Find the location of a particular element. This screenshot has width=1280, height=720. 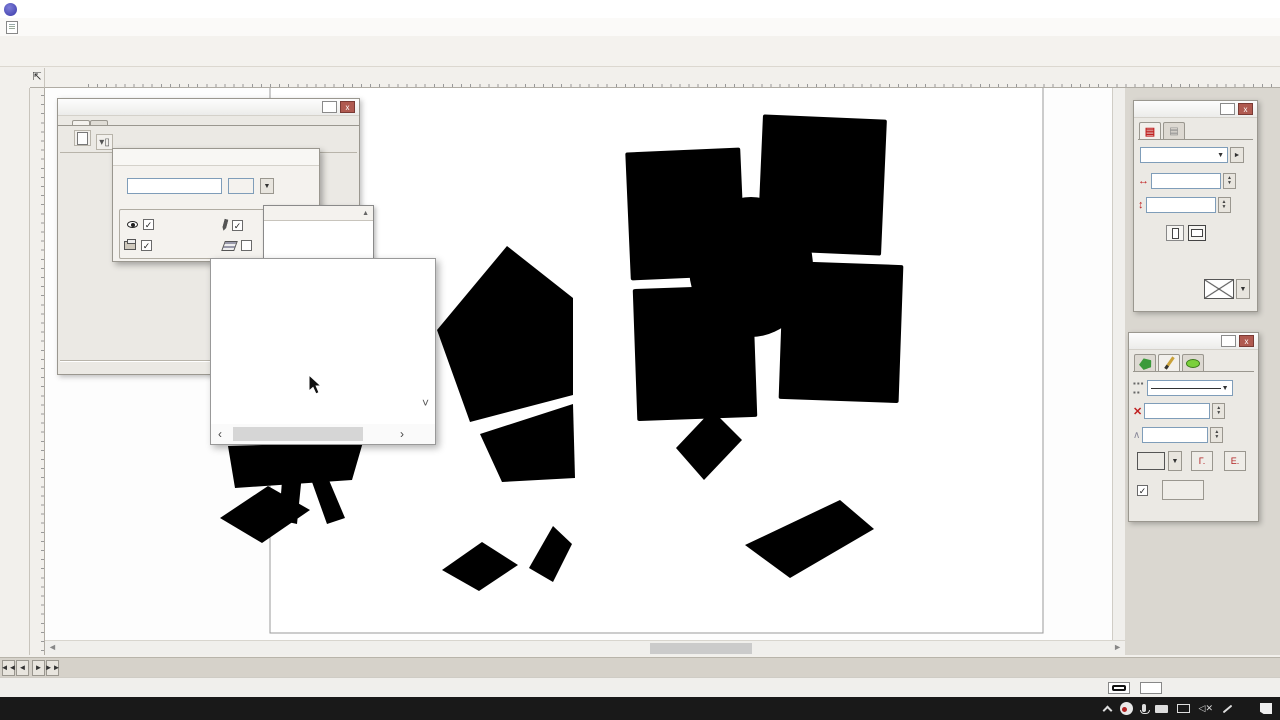

volume-muted-icon: ◁✕ is located at coordinates (1206, 708).